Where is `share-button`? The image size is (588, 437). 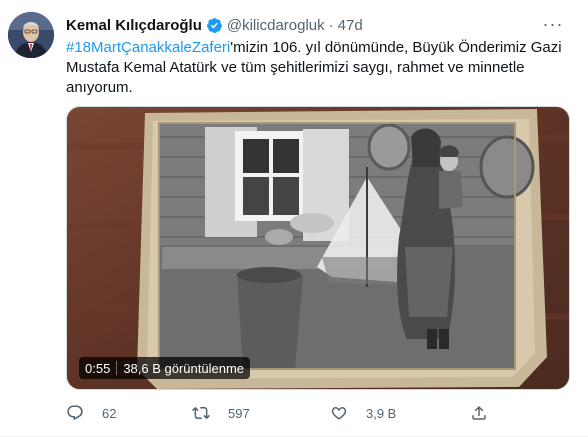
share-button is located at coordinates (488, 413).